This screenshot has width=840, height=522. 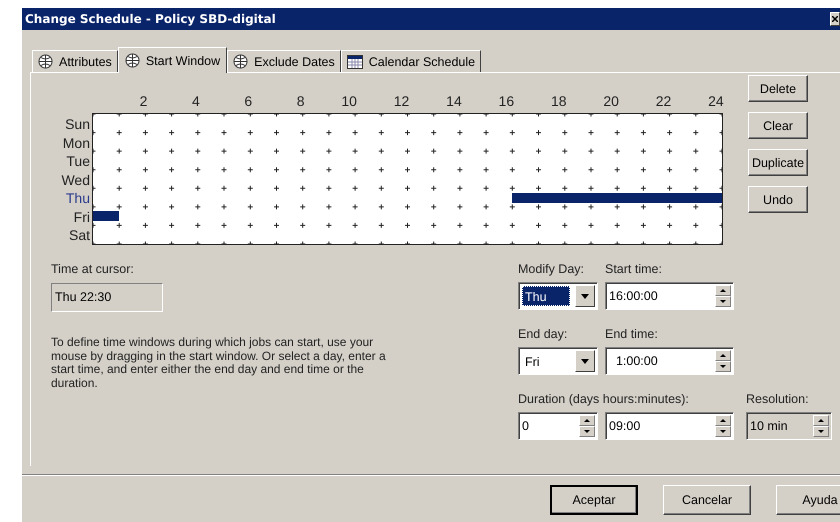 I want to click on window-title: Change Schedule - Policy SBD-digital, so click(x=150, y=19).